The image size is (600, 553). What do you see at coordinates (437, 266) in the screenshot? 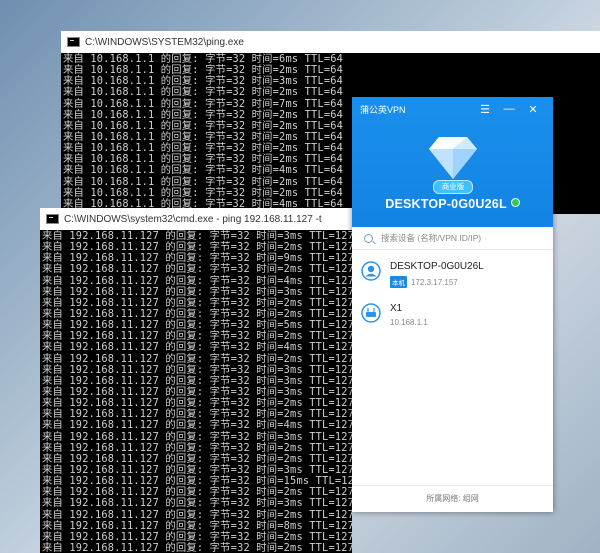
I see `device-name: DESKTOP-0G0U26L` at bounding box center [437, 266].